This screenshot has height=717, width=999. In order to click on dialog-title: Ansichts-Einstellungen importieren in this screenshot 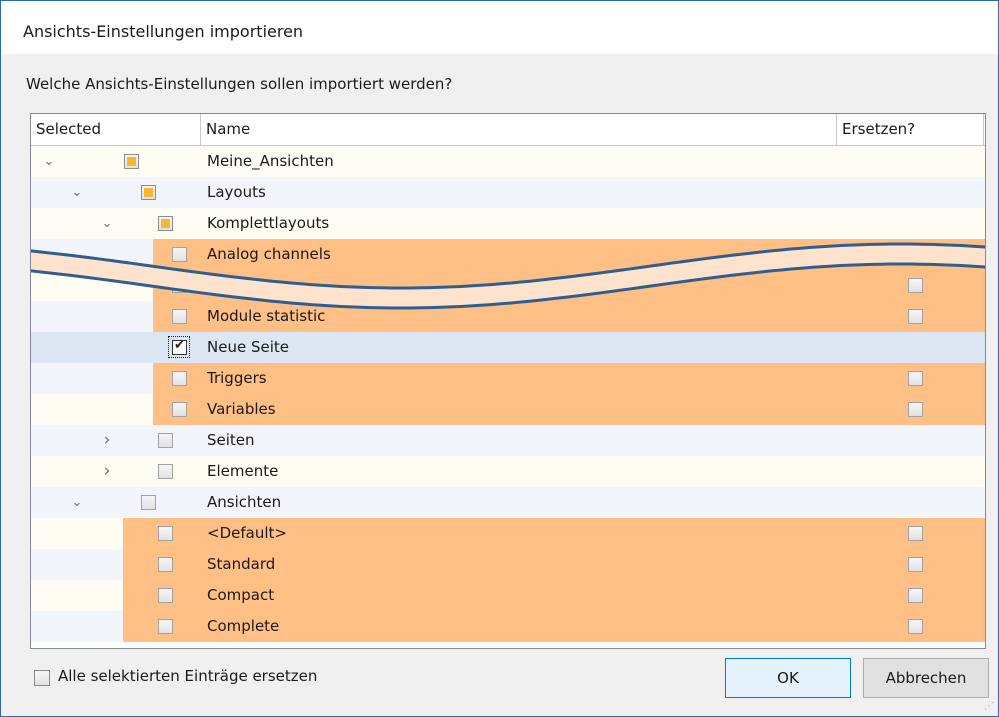, I will do `click(163, 31)`.